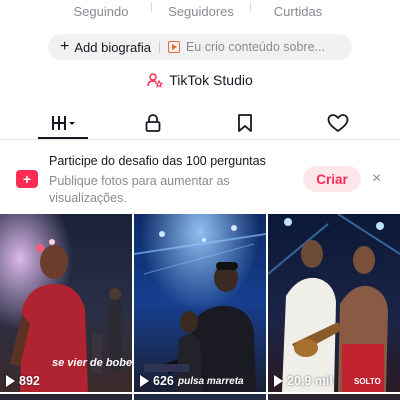 This screenshot has height=400, width=400. I want to click on video-thumbnail: pulsa marreta 626, so click(200, 303).